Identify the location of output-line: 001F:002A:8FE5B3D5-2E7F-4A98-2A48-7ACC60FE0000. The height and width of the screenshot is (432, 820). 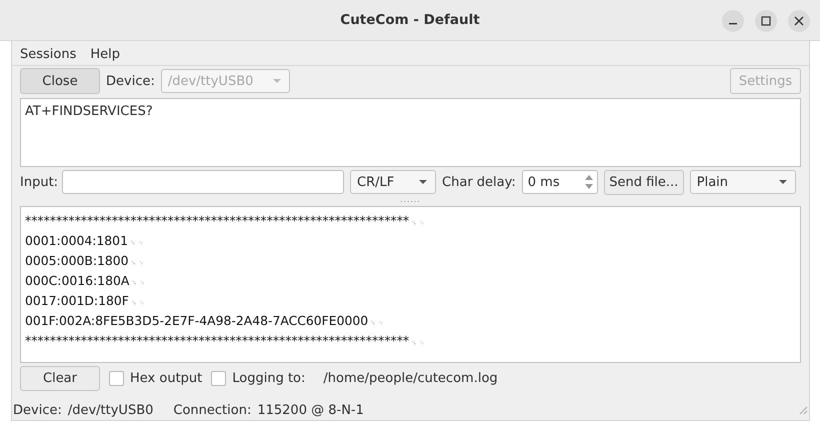
(196, 320).